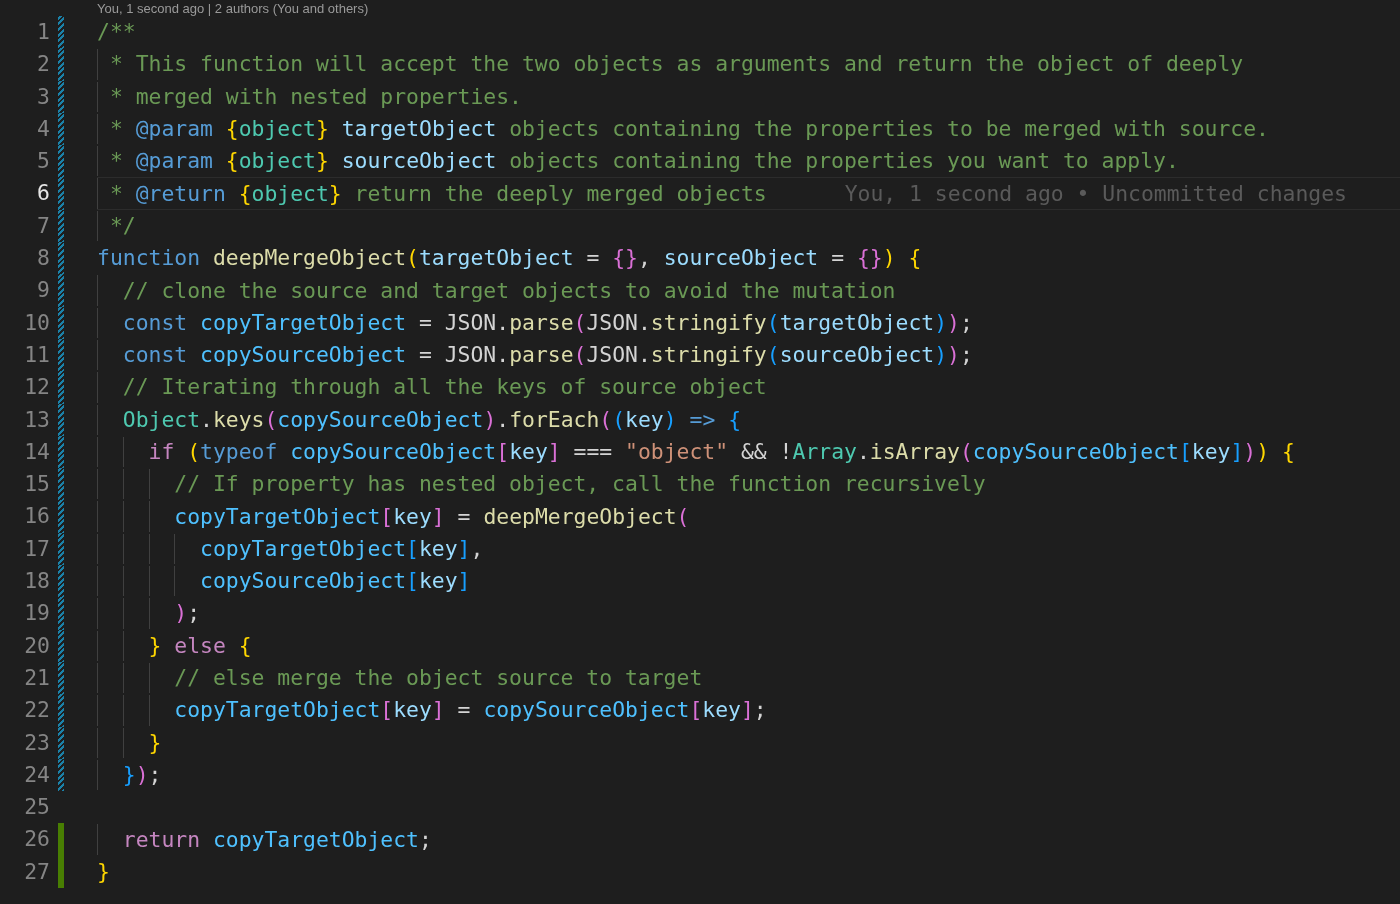 The width and height of the screenshot is (1400, 904). What do you see at coordinates (187, 613) in the screenshot?
I see `code-line: );` at bounding box center [187, 613].